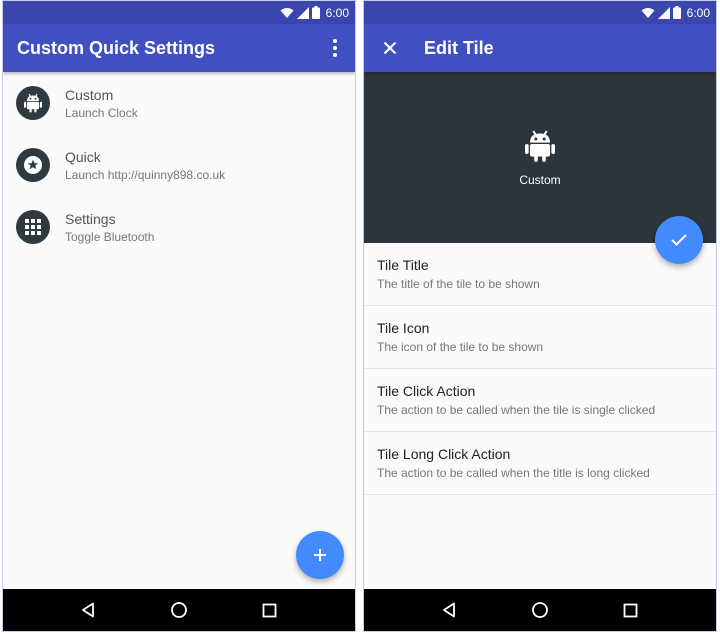  I want to click on preview-label: Custom, so click(540, 179).